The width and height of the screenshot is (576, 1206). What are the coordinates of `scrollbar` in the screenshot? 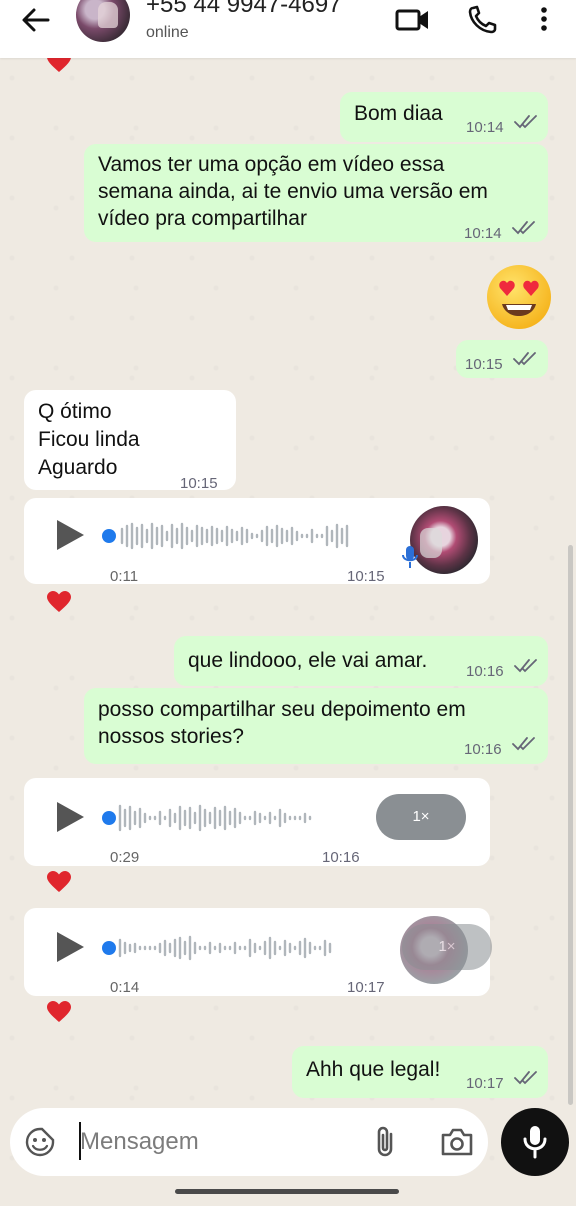 It's located at (570, 825).